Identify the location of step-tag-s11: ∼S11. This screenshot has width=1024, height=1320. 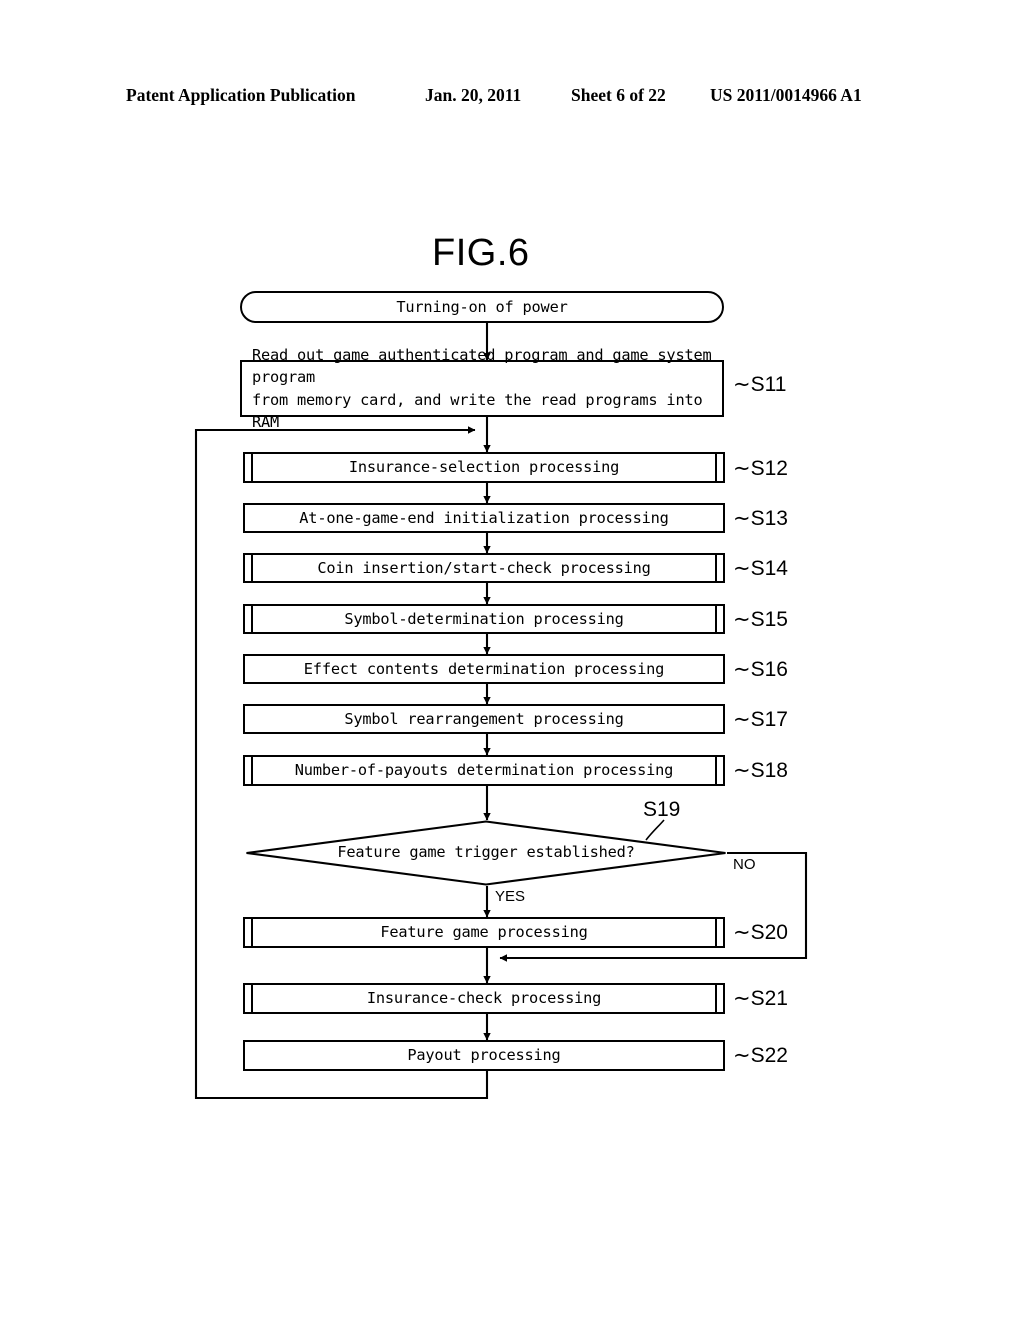
(760, 384).